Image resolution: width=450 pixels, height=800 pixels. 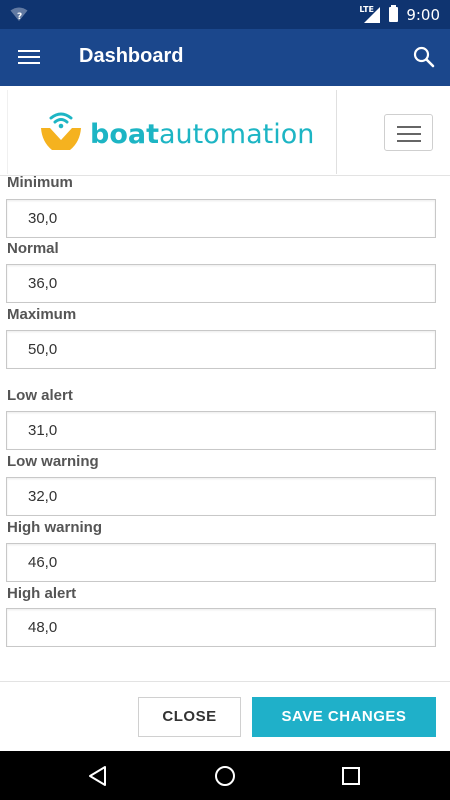 I want to click on boat-wifi-logo-icon, so click(x=61, y=134).